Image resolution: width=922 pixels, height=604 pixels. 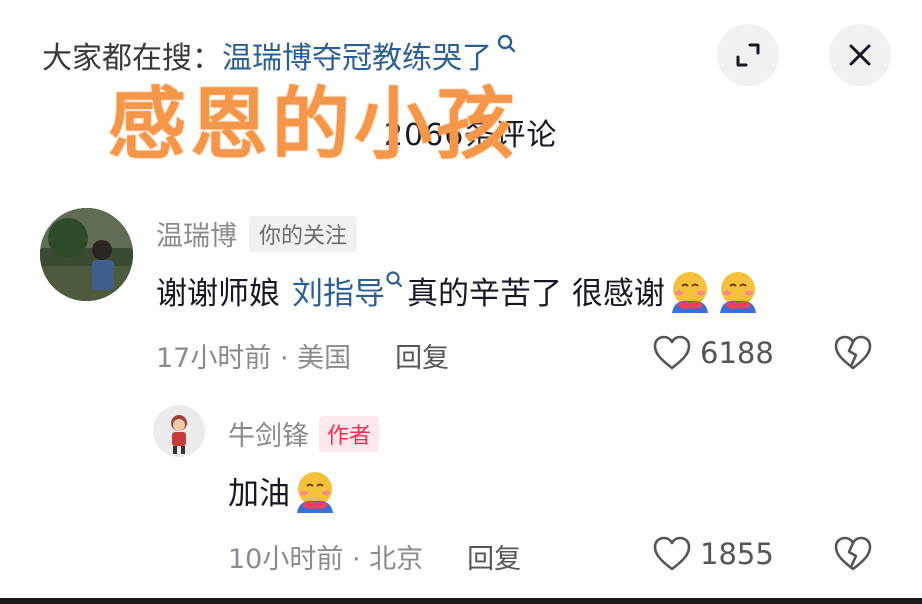 I want to click on like-button: 1855, so click(x=713, y=554).